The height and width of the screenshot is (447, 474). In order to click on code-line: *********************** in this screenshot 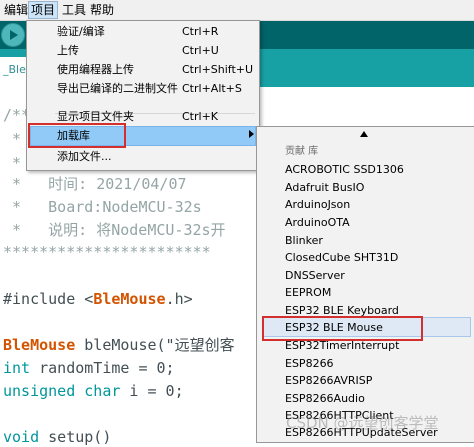, I will do `click(107, 252)`.